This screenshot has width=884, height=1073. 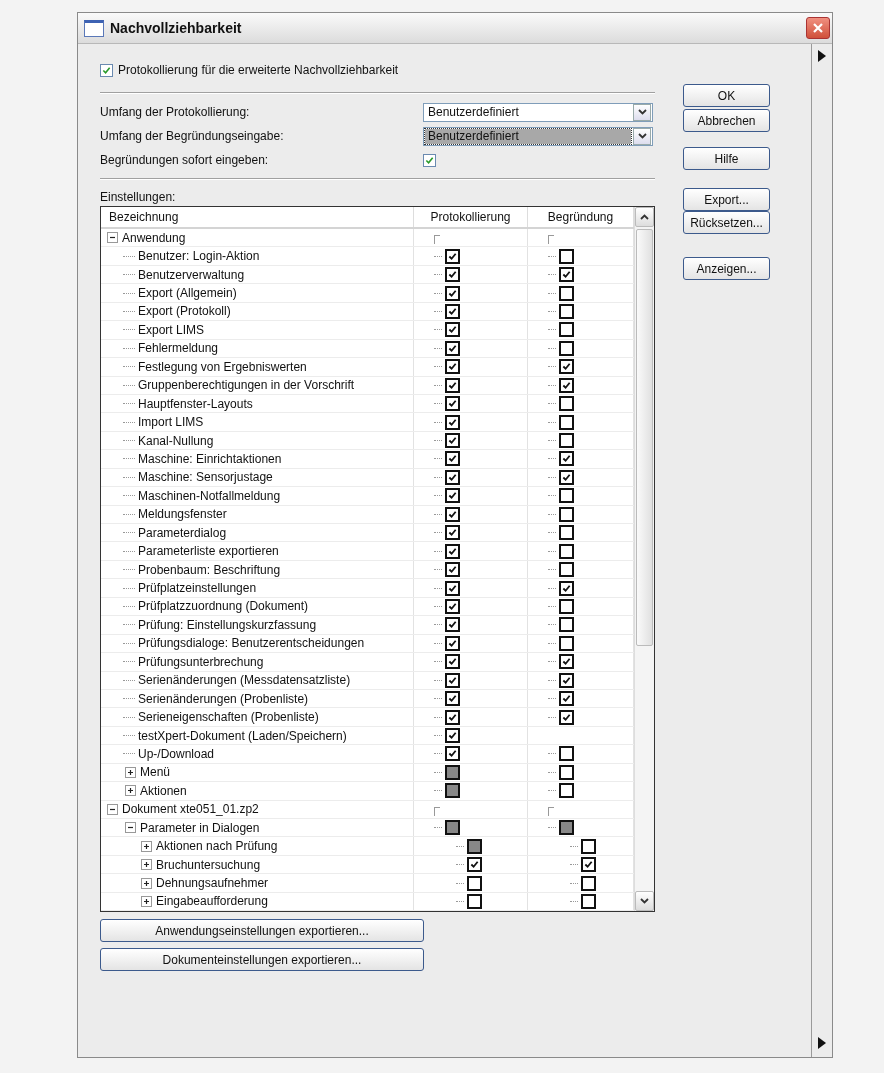 What do you see at coordinates (644, 559) in the screenshot?
I see `scrollbar` at bounding box center [644, 559].